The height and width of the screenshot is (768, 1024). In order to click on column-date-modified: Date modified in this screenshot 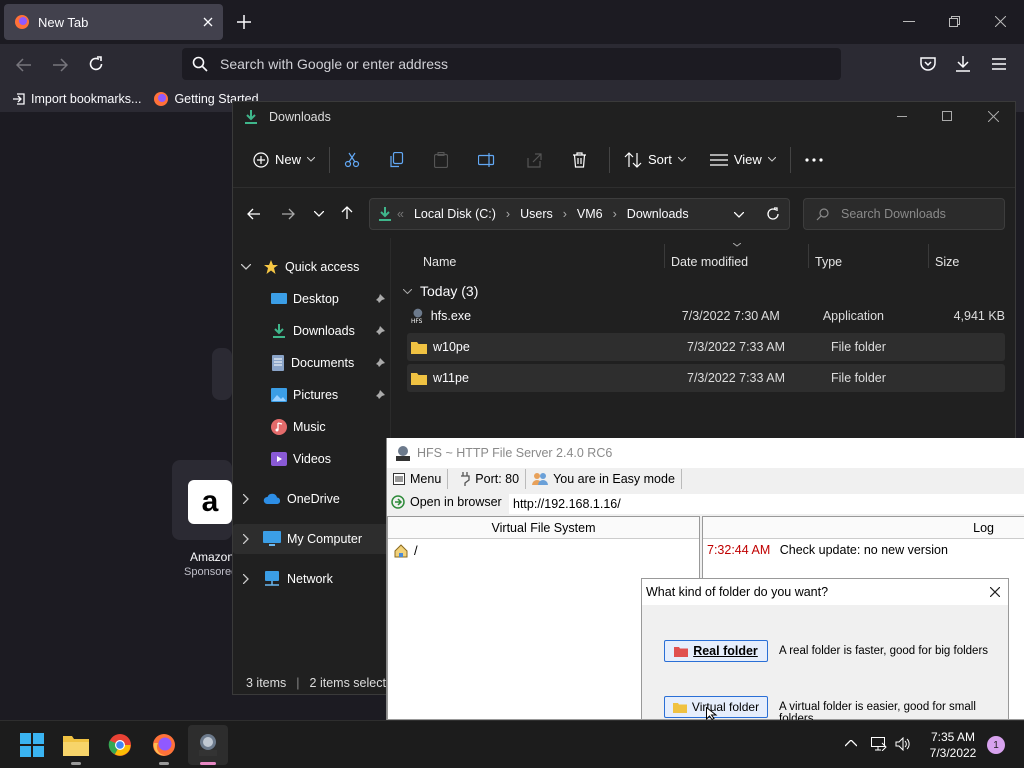, I will do `click(709, 262)`.